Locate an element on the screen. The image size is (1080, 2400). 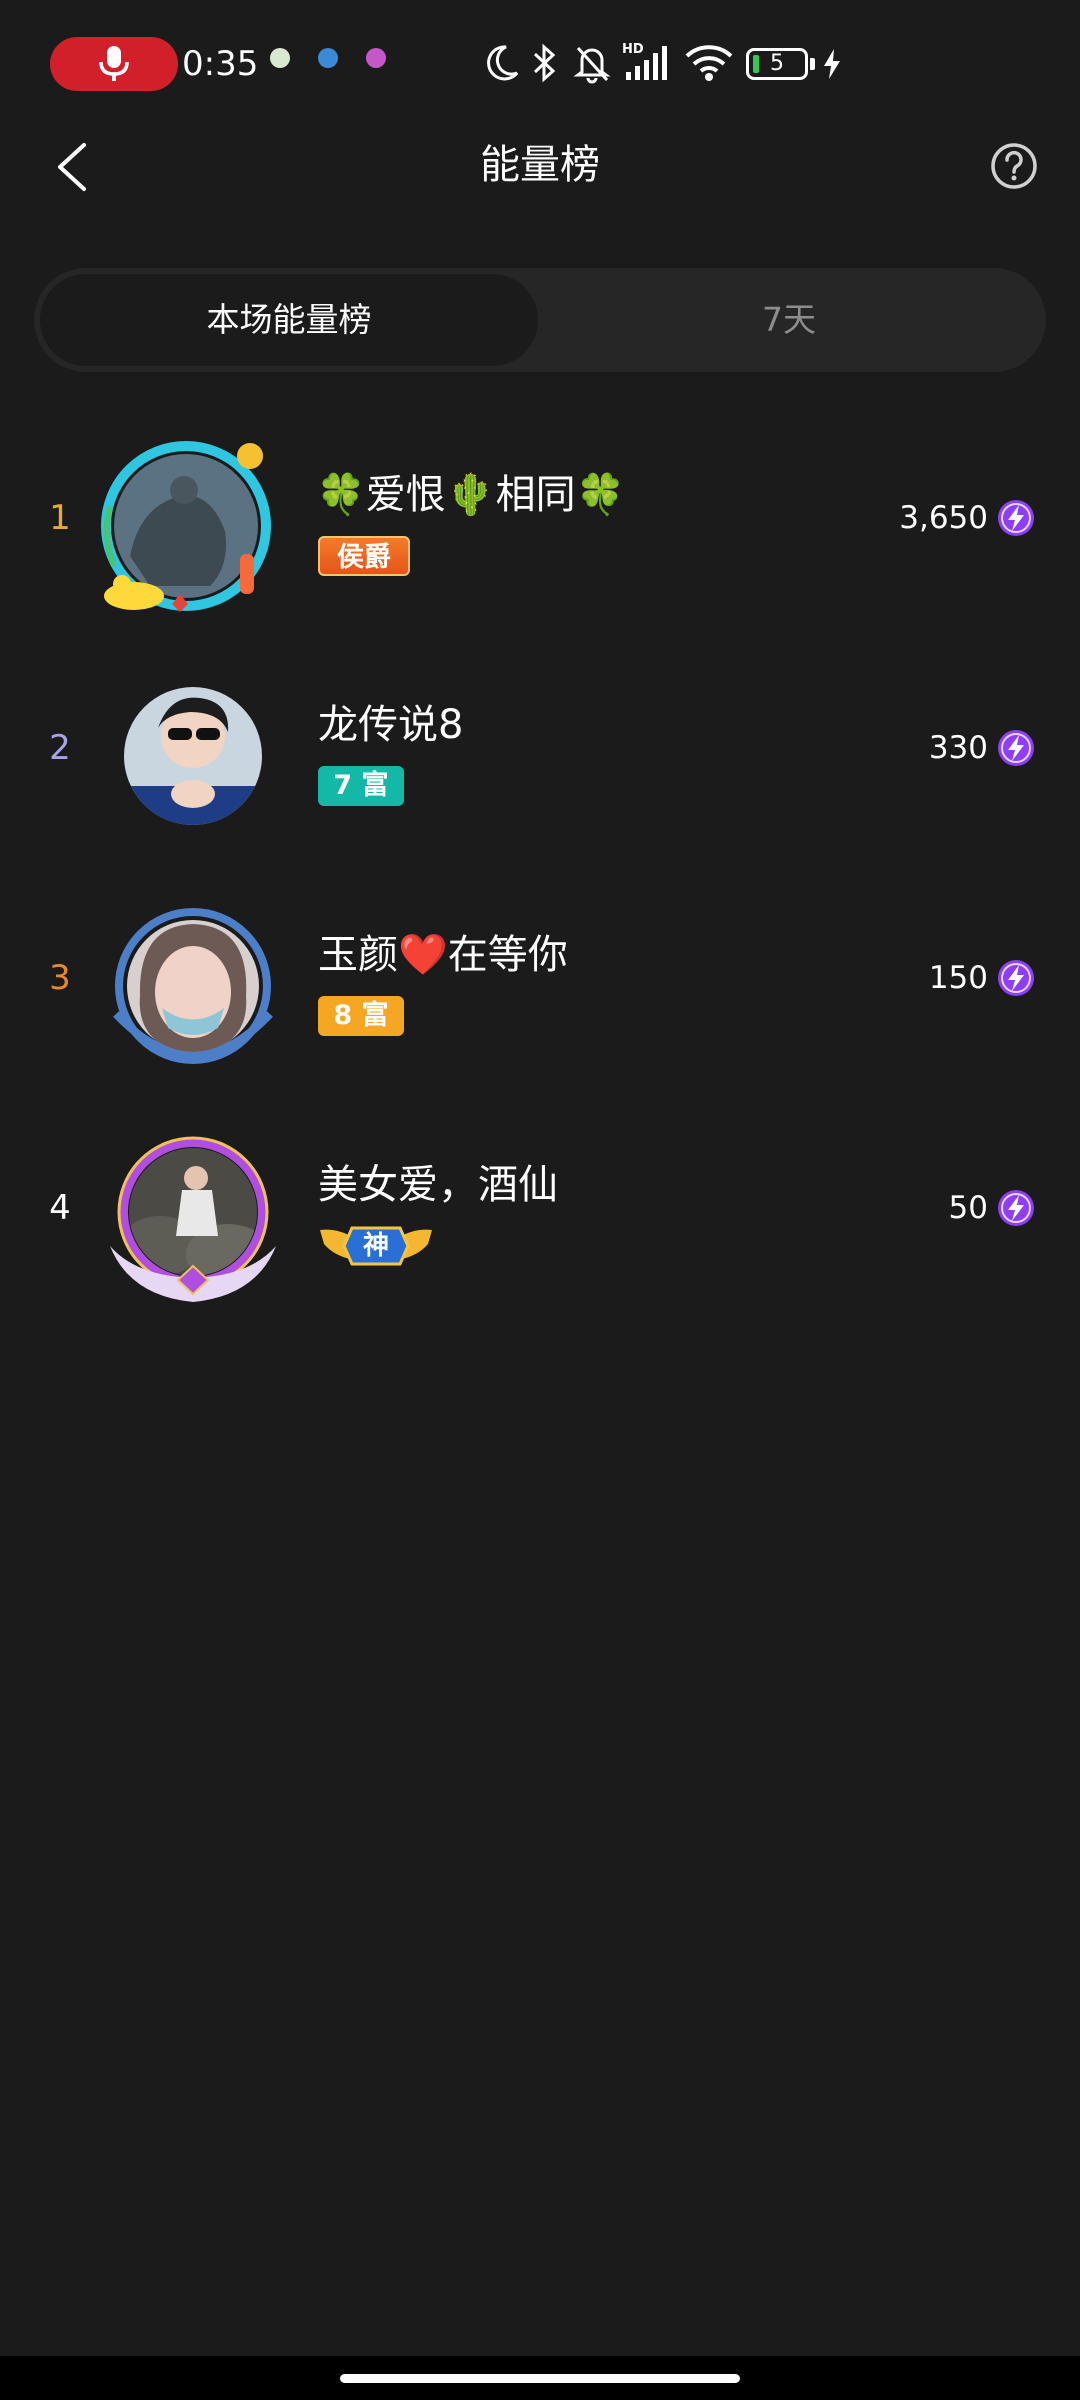
svg-text: HD is located at coordinates (633, 49).